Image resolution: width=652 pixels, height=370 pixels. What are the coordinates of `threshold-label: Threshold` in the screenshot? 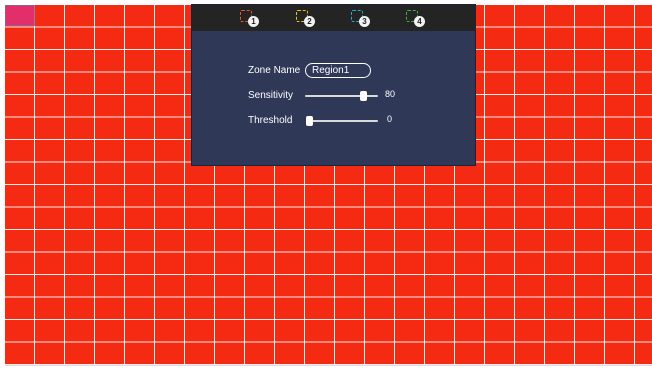 It's located at (270, 120).